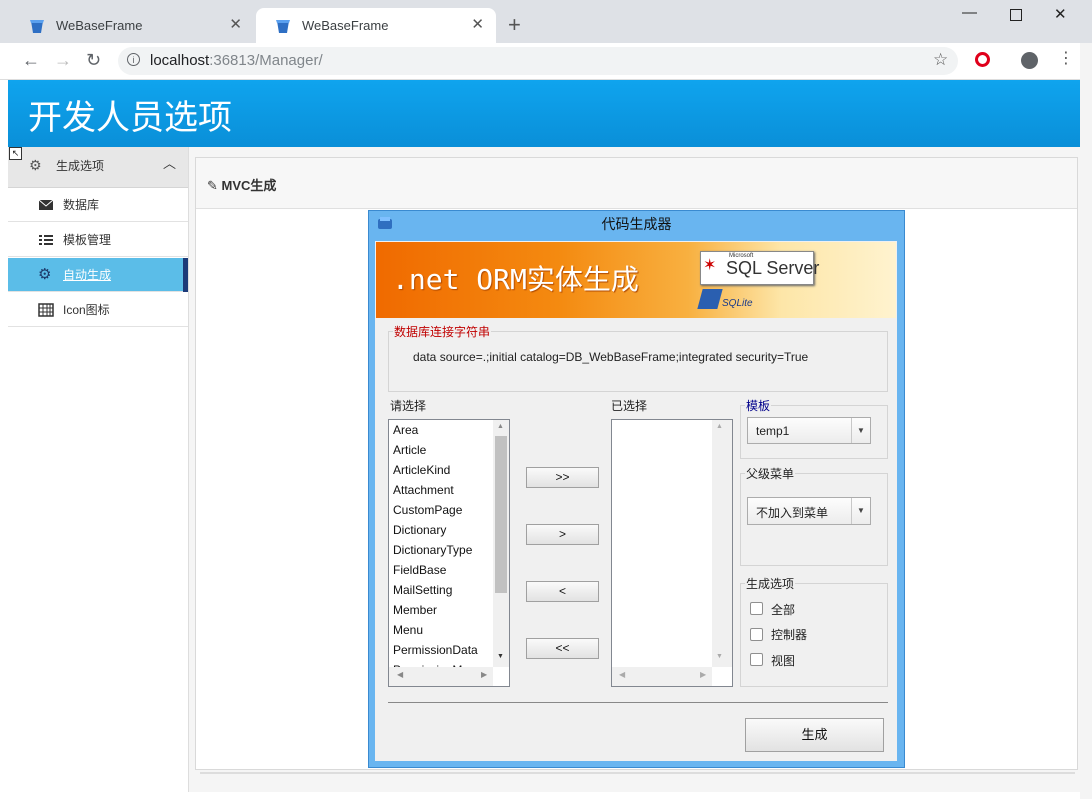 Image resolution: width=1092 pixels, height=799 pixels. Describe the element at coordinates (814, 735) in the screenshot. I see `generate-button: 生成` at that location.